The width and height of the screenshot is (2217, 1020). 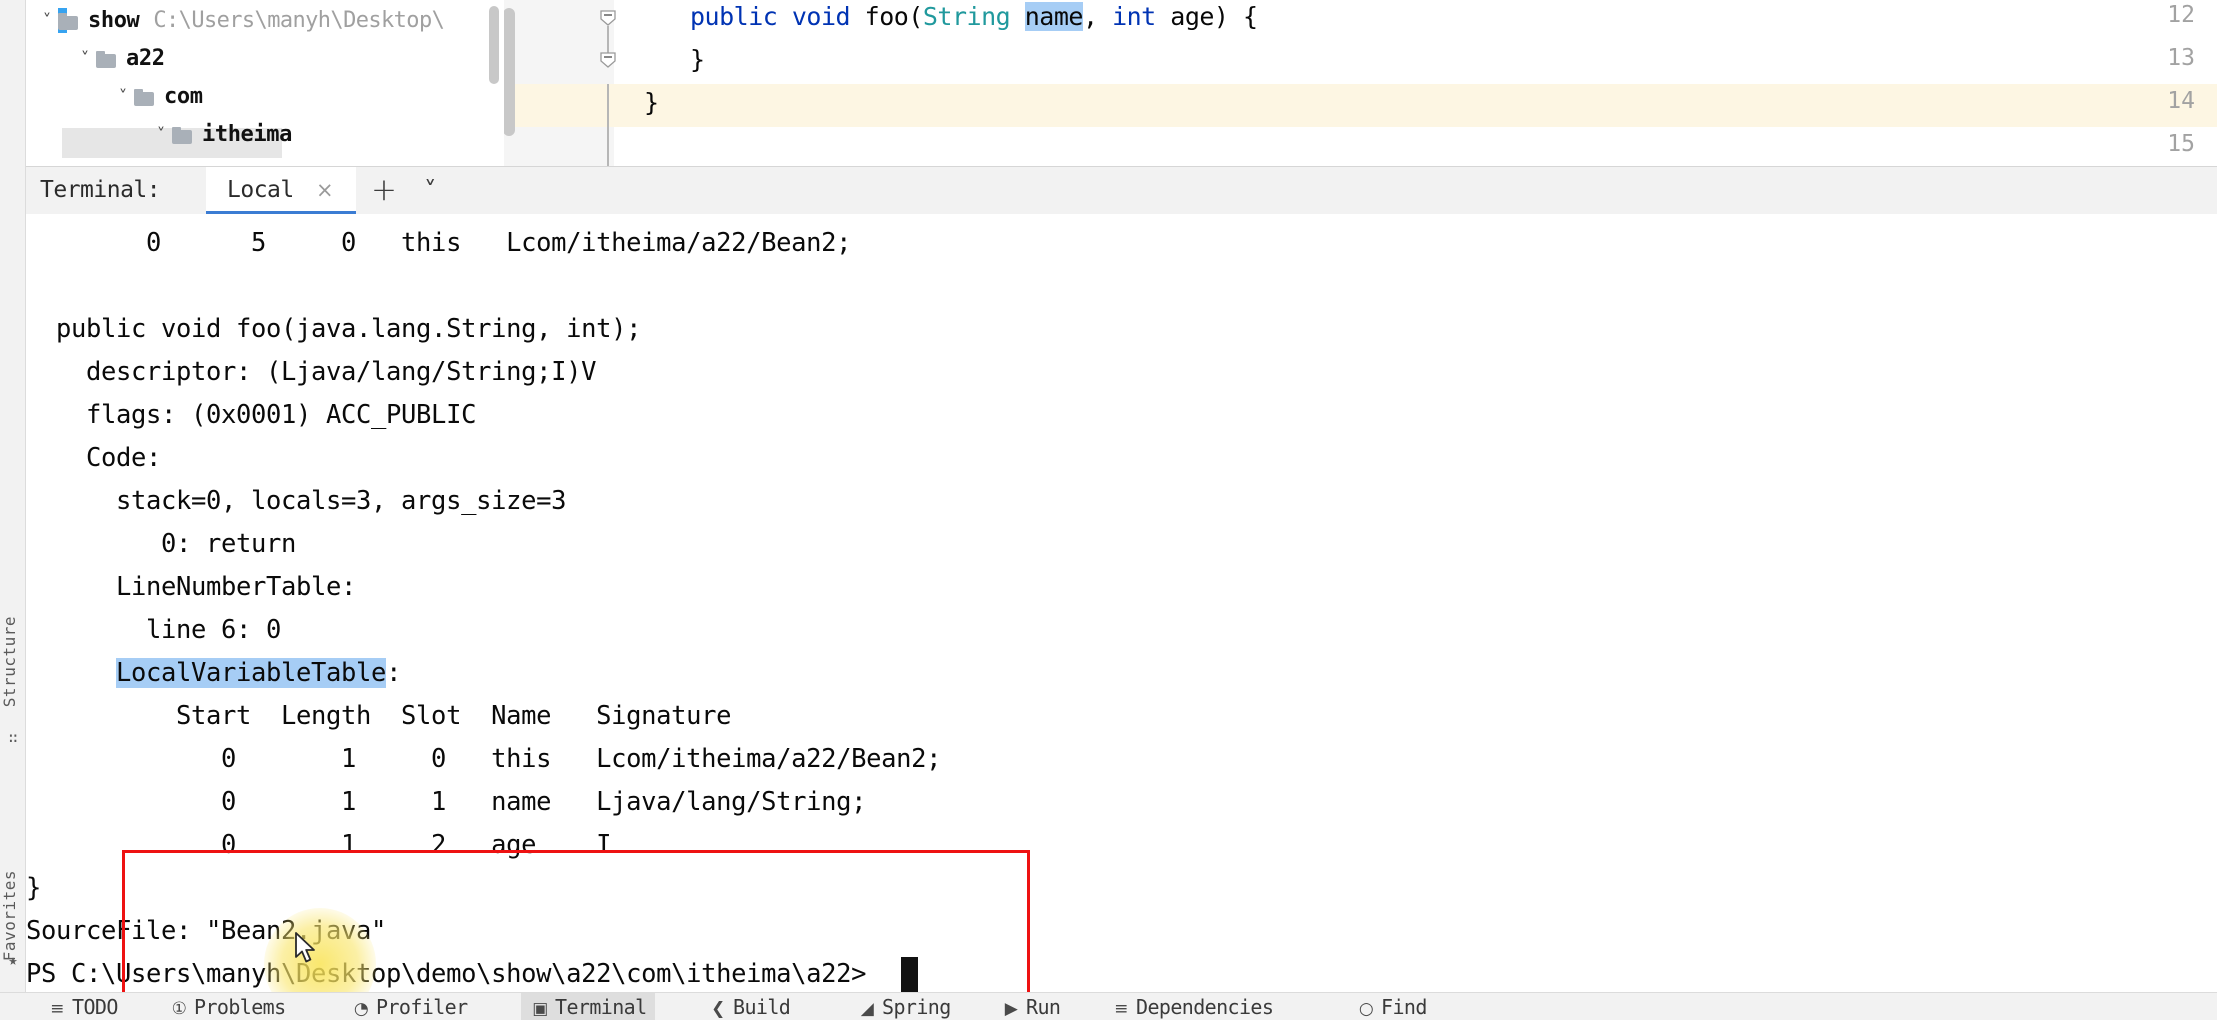 What do you see at coordinates (821, 16) in the screenshot?
I see `code-token: void` at bounding box center [821, 16].